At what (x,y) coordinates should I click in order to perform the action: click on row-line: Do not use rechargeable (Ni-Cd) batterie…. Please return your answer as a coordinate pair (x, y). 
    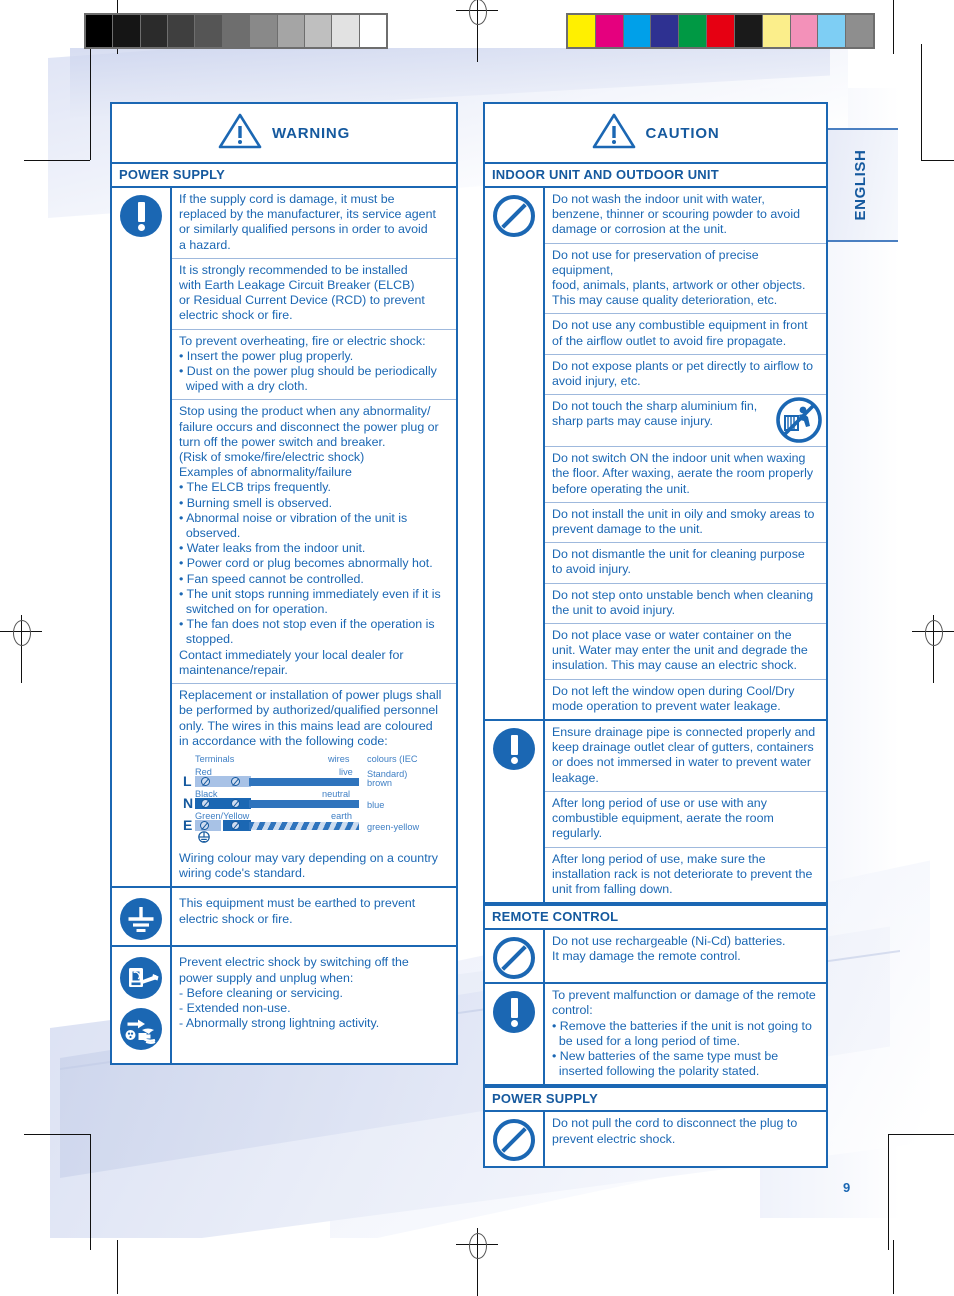
    Looking at the image, I should click on (669, 941).